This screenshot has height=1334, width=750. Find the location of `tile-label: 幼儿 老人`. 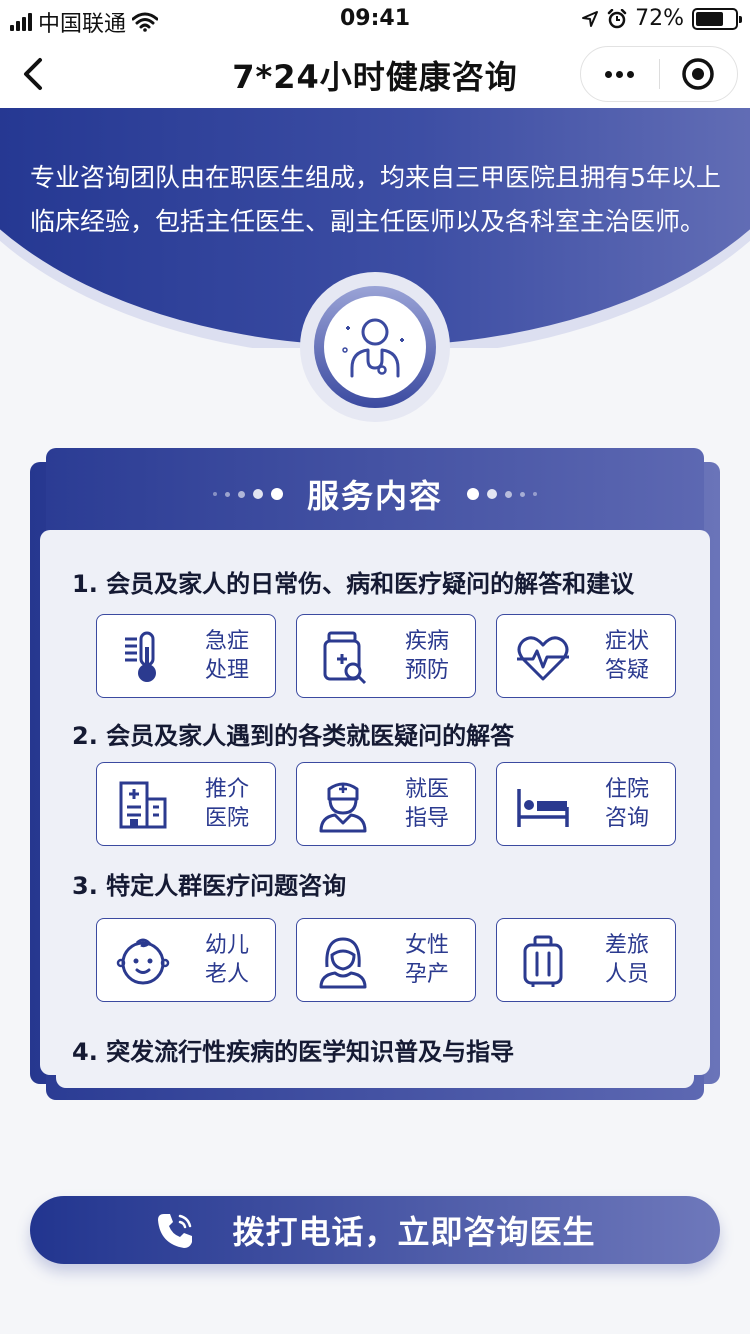

tile-label: 幼儿 老人 is located at coordinates (226, 960).